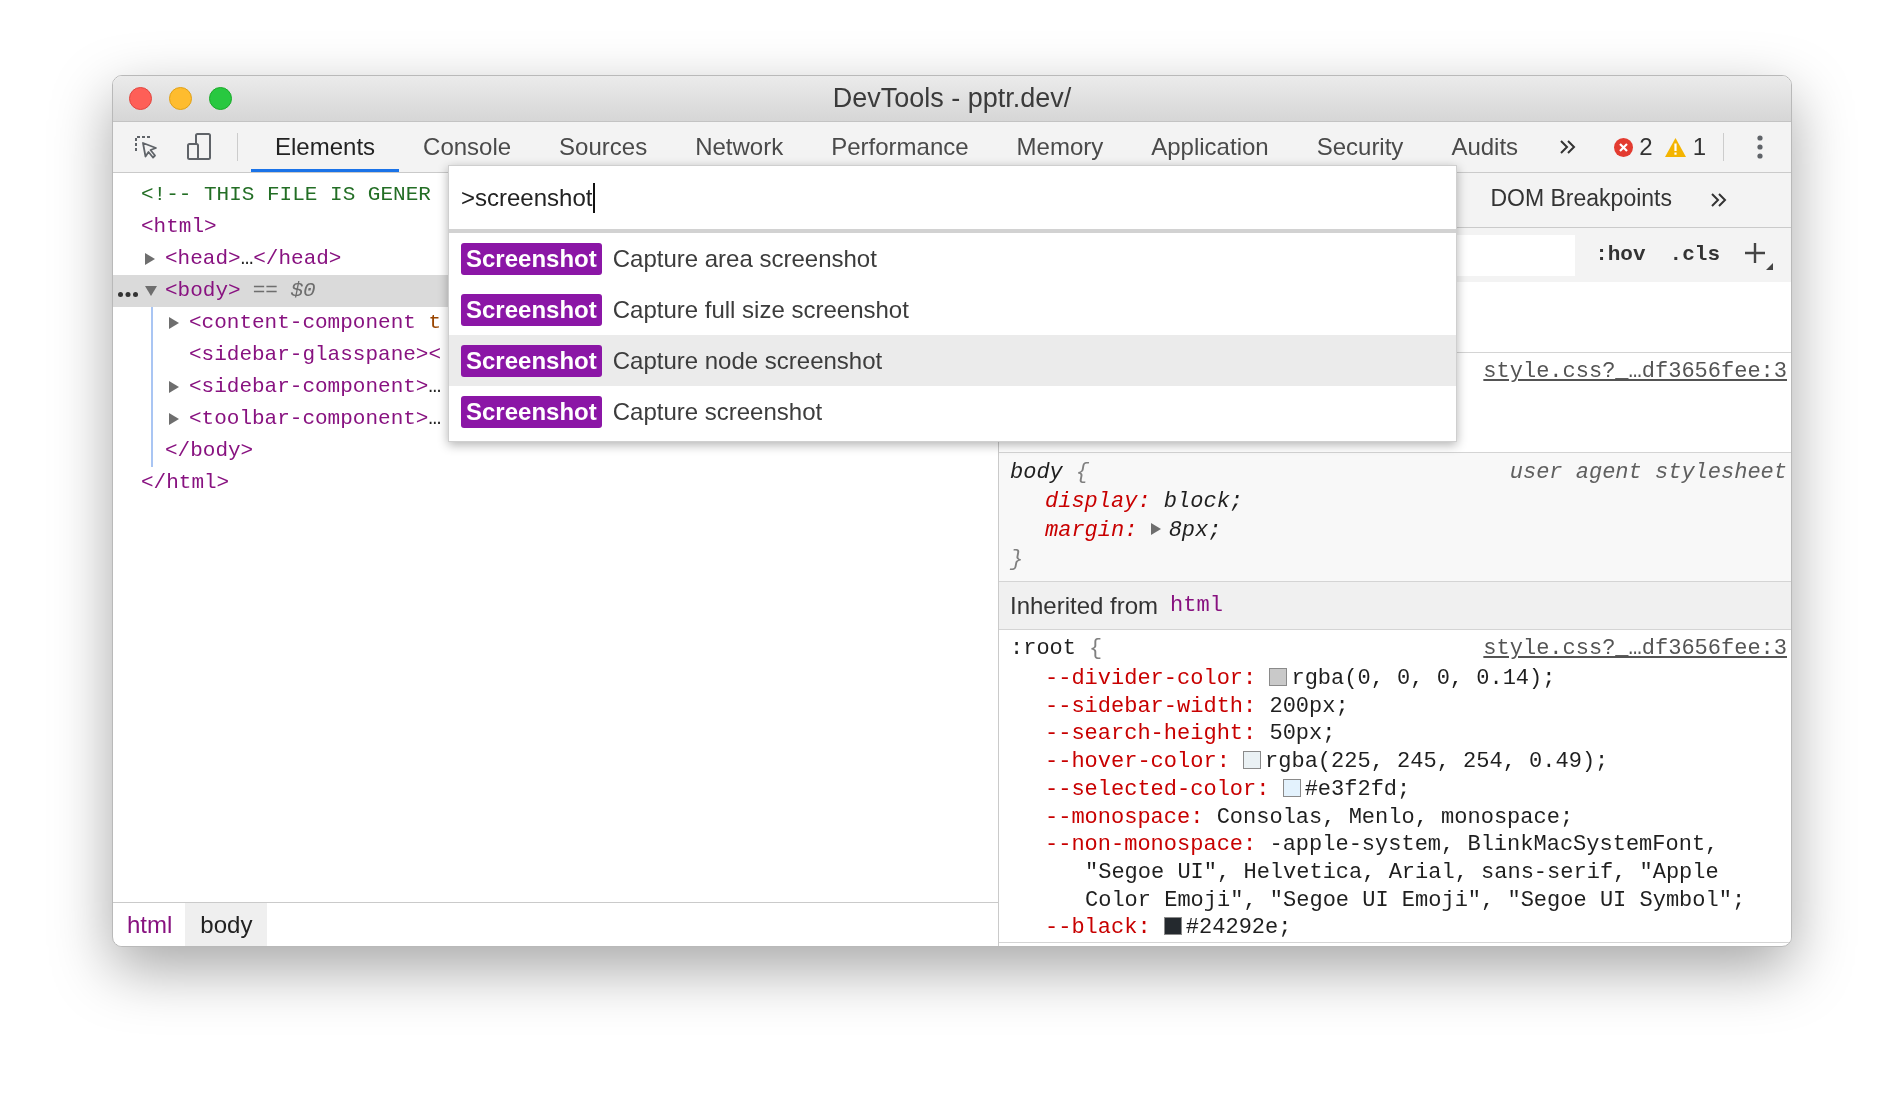 Image resolution: width=1904 pixels, height=1096 pixels. I want to click on selected-node-row: <body> == $0, so click(280, 291).